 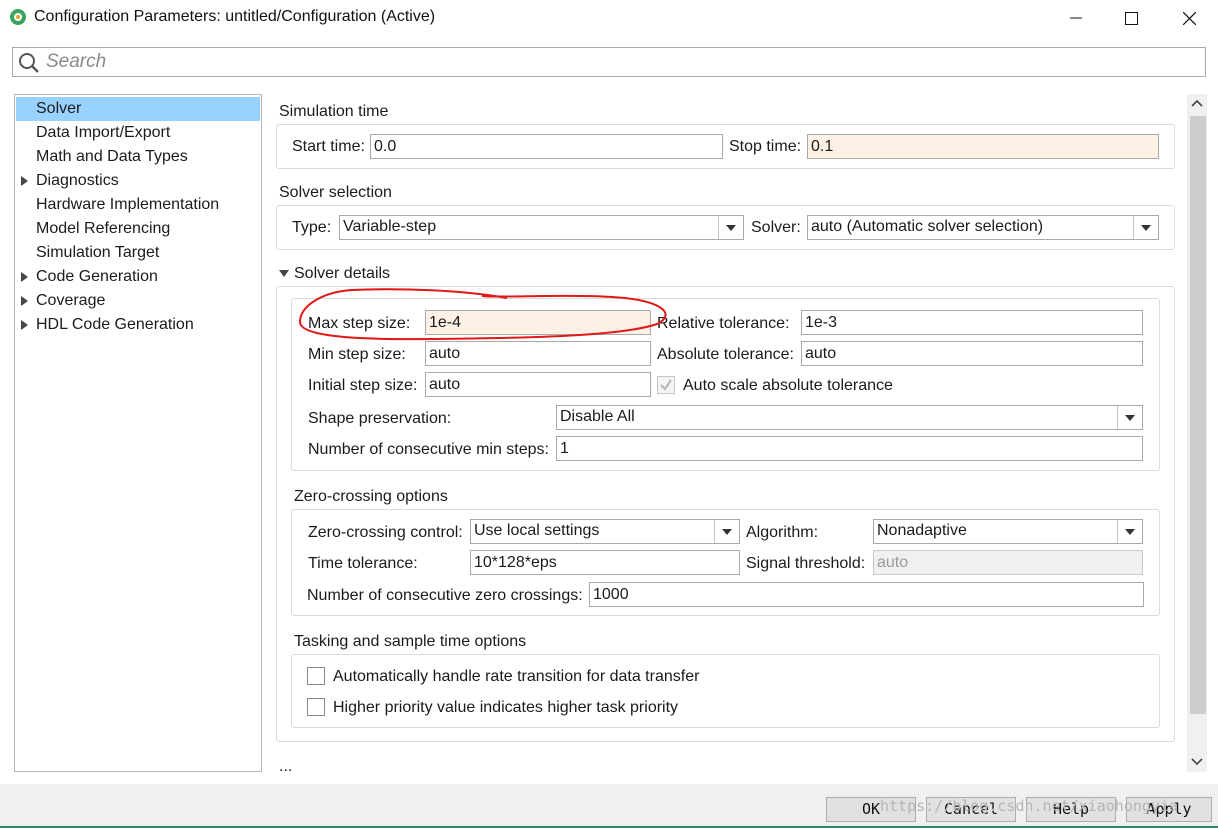 I want to click on type-label: Type:, so click(x=312, y=227).